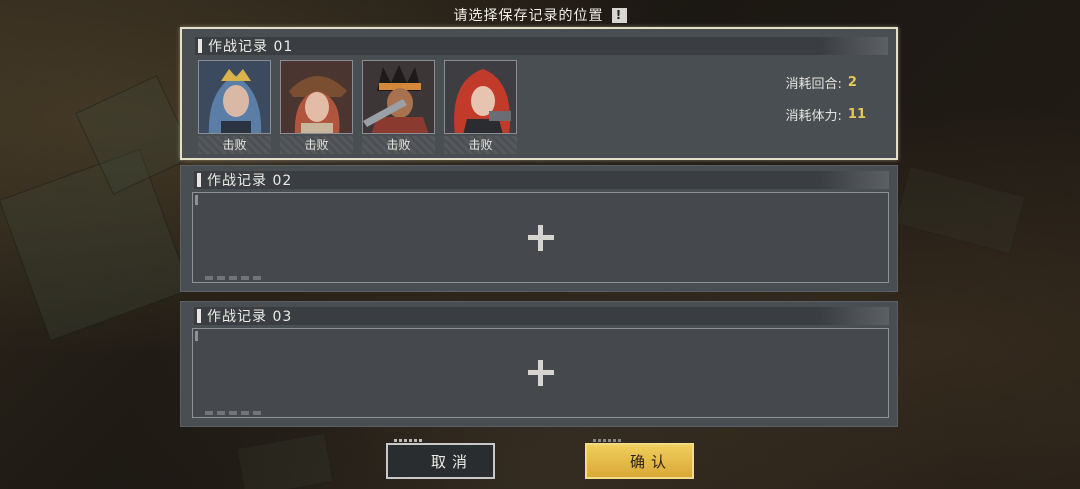 This screenshot has height=489, width=1080. Describe the element at coordinates (357, 107) in the screenshot. I see `character-list: 击败 击败 击败 击败` at that location.